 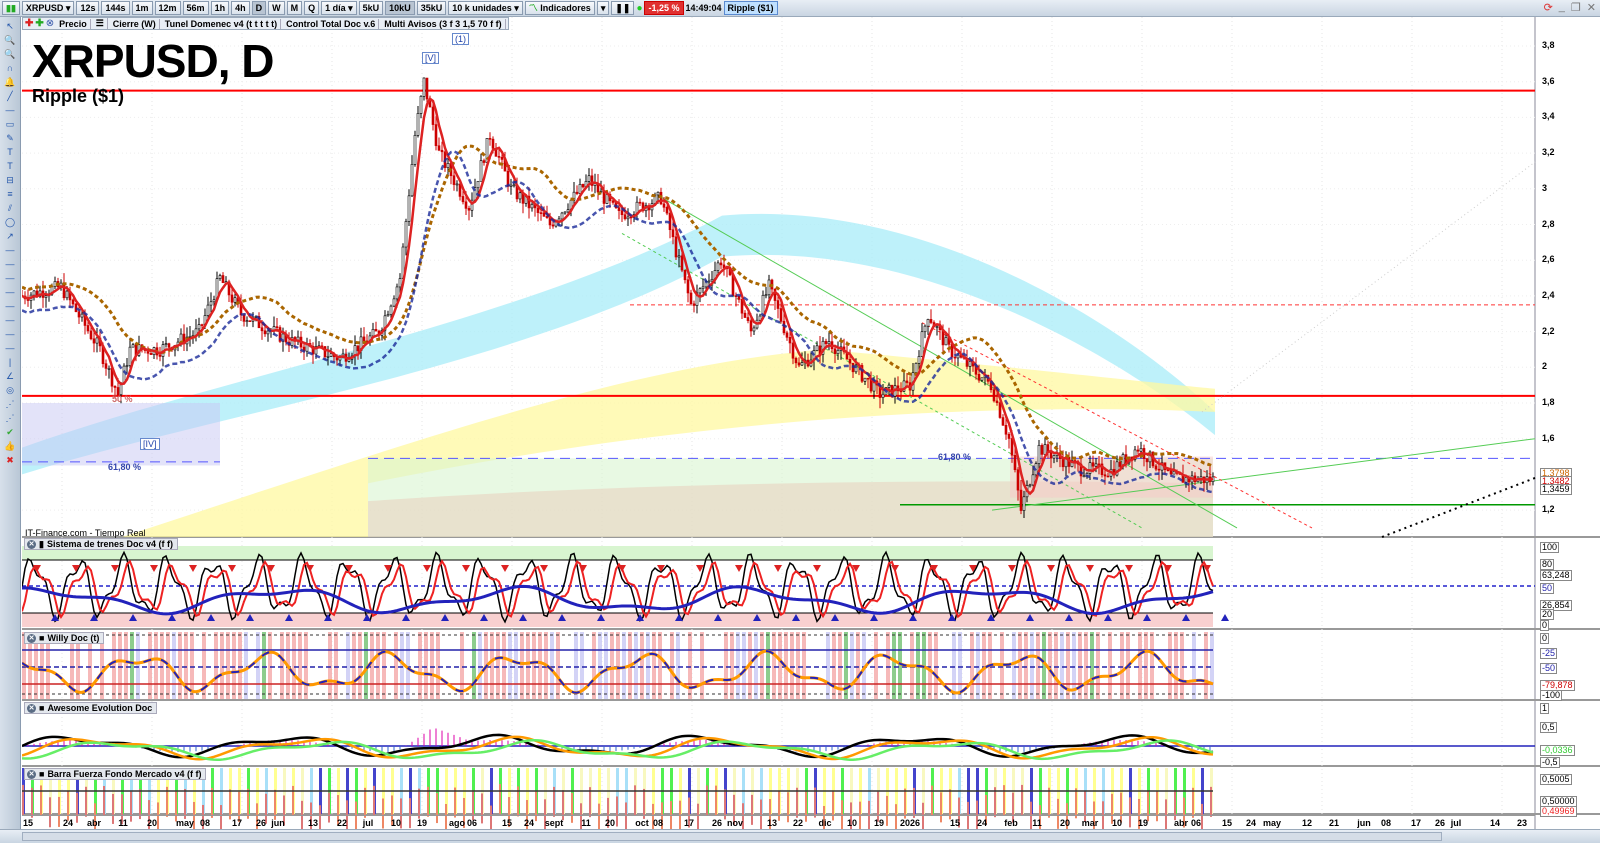 I want to click on timeframe-12s: 12s, so click(x=88, y=8).